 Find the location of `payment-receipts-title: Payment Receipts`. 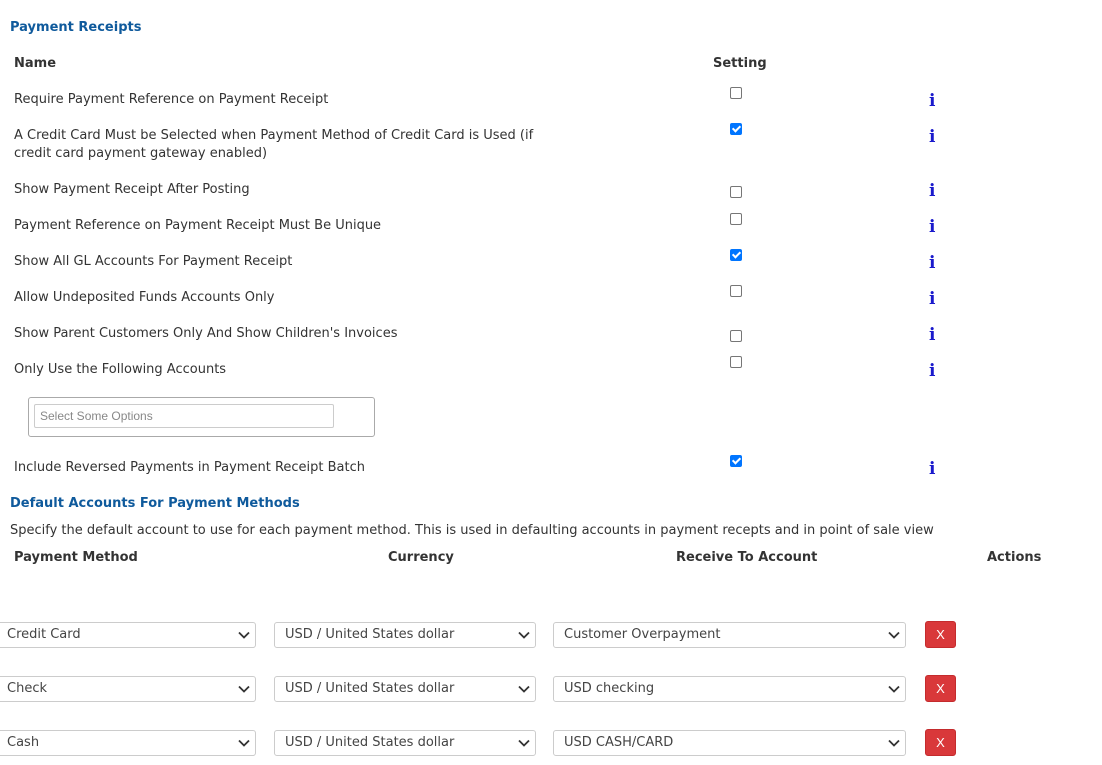

payment-receipts-title: Payment Receipts is located at coordinates (76, 27).